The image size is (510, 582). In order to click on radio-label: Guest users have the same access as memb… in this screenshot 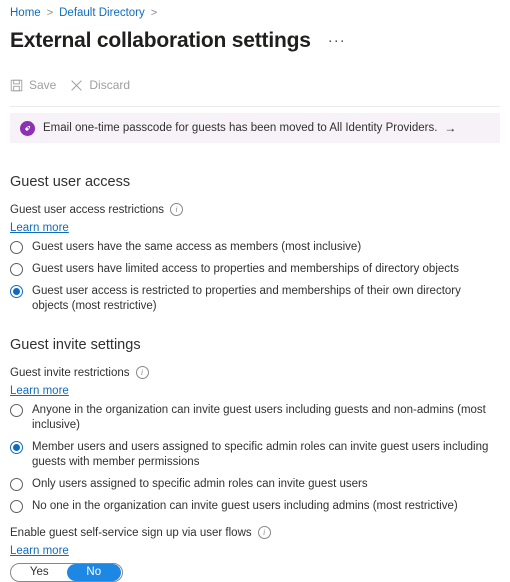, I will do `click(197, 247)`.